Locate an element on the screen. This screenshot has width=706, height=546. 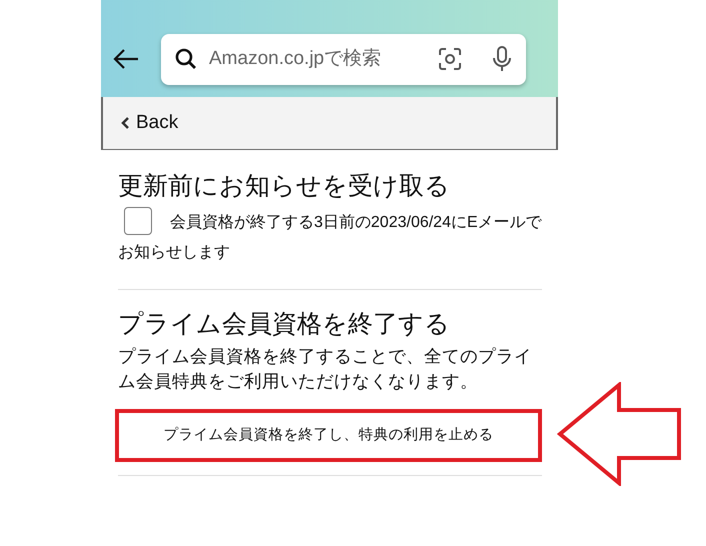
section-title: プライム会員資格を終了する is located at coordinates (284, 324).